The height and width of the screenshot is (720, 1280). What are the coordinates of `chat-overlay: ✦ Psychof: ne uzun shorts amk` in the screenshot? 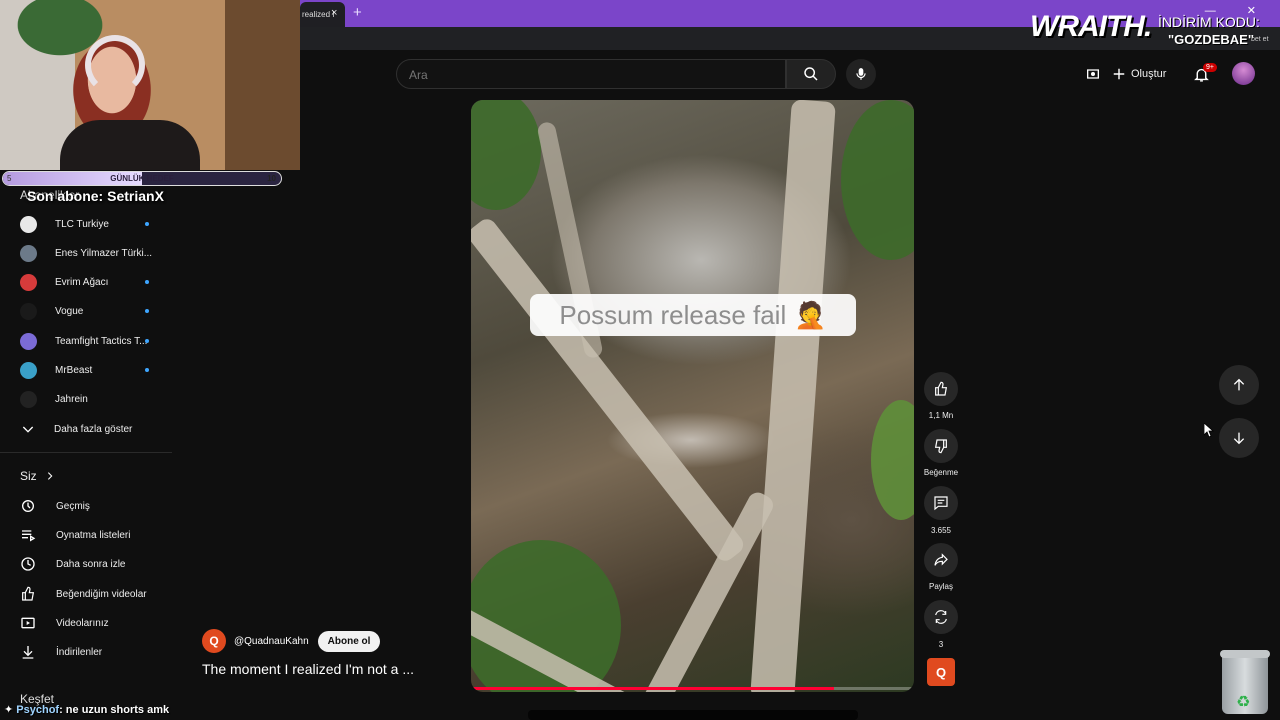 It's located at (86, 709).